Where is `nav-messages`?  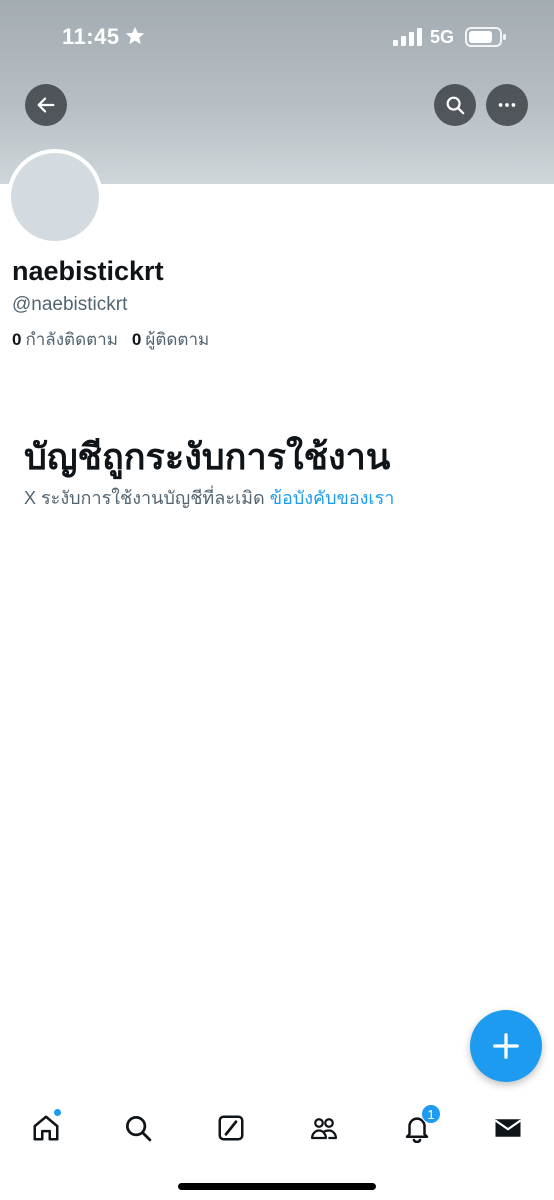 nav-messages is located at coordinates (508, 1128).